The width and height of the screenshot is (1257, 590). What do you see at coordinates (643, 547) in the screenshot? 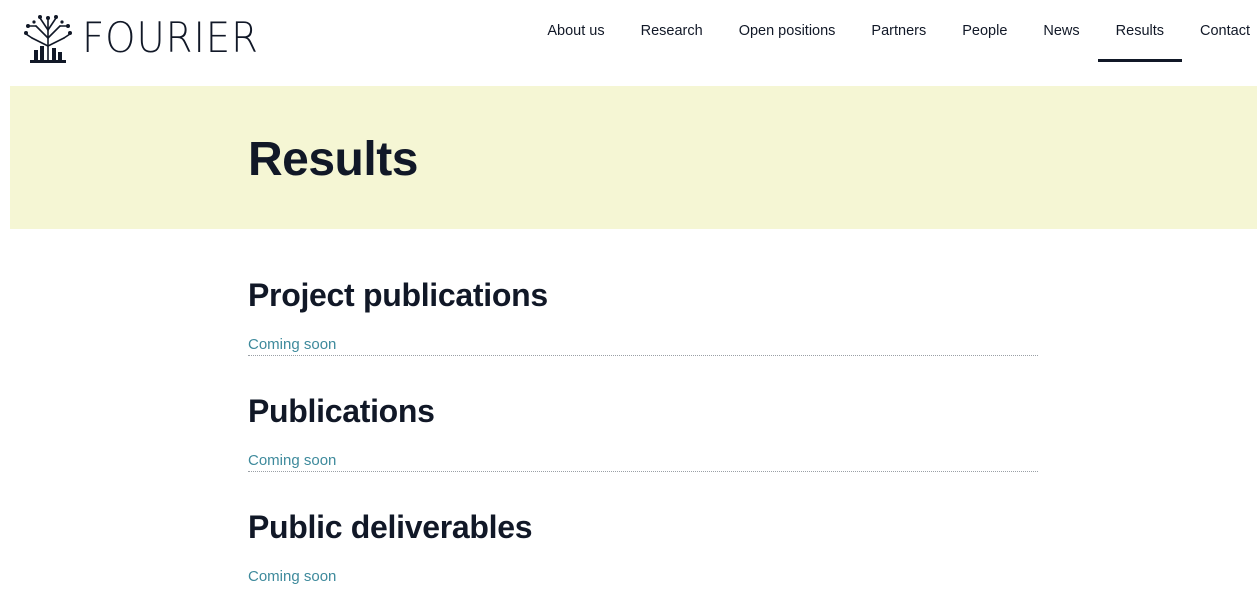
I see `section-public-deliverables: Public deliverables Coming soon` at bounding box center [643, 547].